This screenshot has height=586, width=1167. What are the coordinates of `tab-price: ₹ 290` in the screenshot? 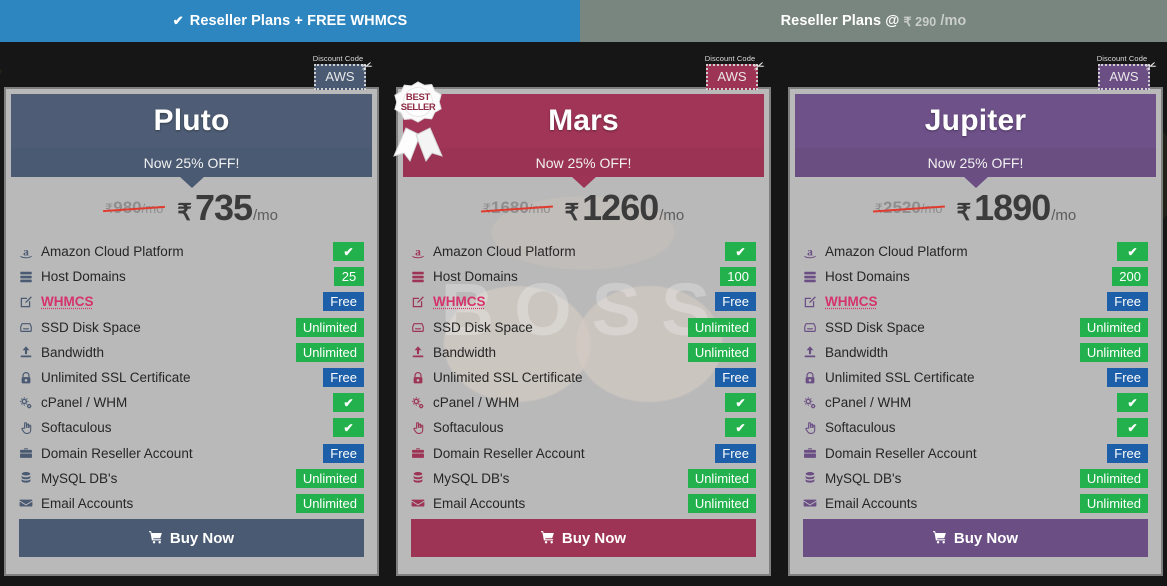 It's located at (920, 21).